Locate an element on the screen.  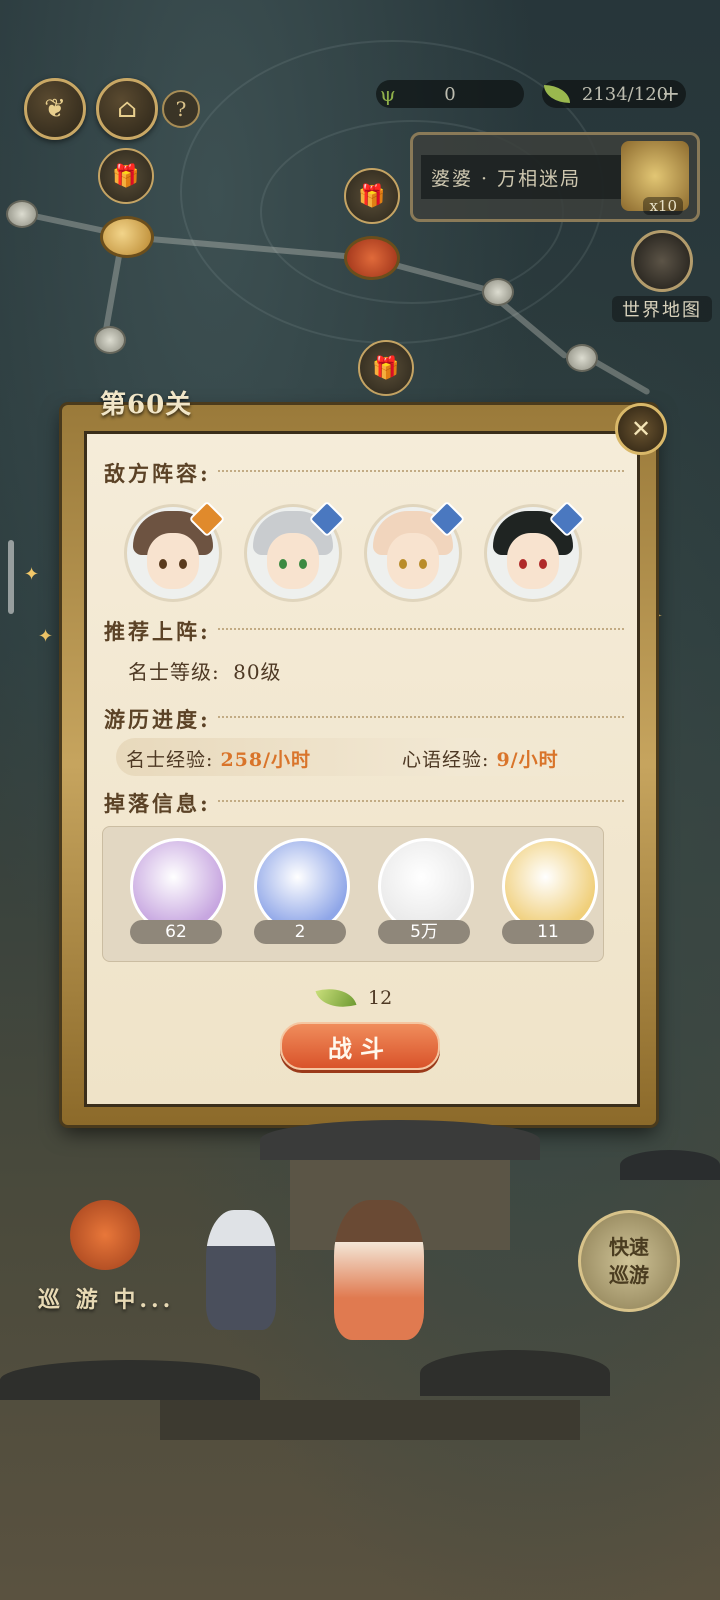
scholar-exp-label: 名士经验: is located at coordinates (170, 760).